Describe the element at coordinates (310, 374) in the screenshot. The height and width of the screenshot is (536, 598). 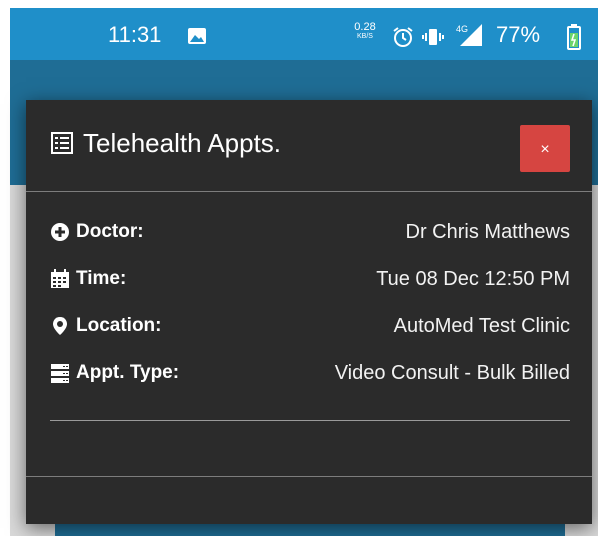
I see `row-appt-type: Appt. Type: Video Consult - Bulk Billed` at that location.